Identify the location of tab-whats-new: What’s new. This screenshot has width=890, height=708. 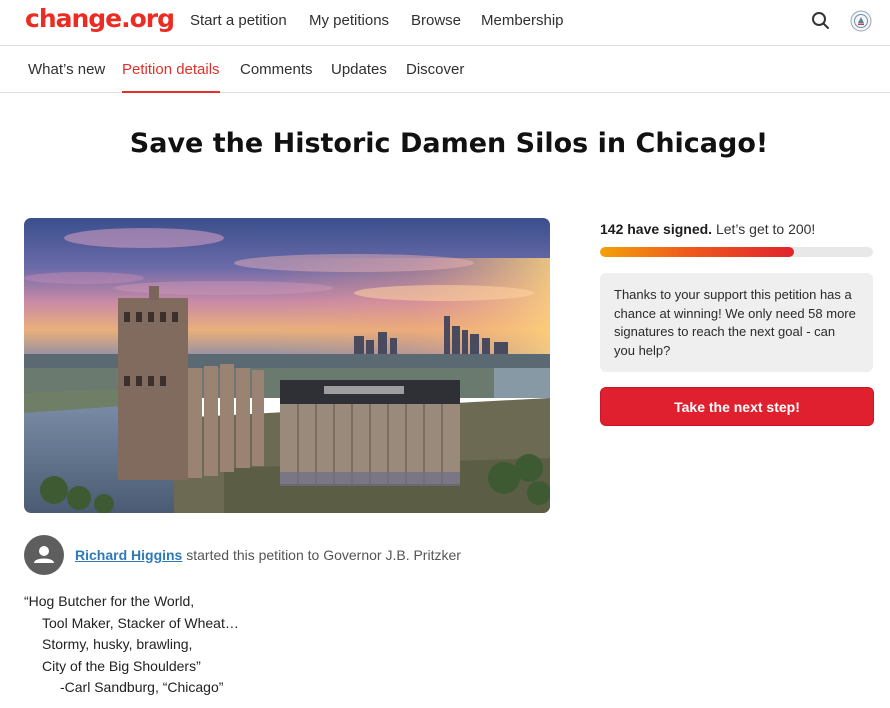
(66, 77).